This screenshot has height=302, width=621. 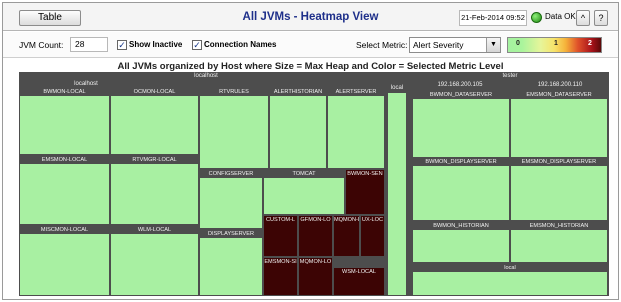 I want to click on metric-select: Alert Severity ▼, so click(x=455, y=45).